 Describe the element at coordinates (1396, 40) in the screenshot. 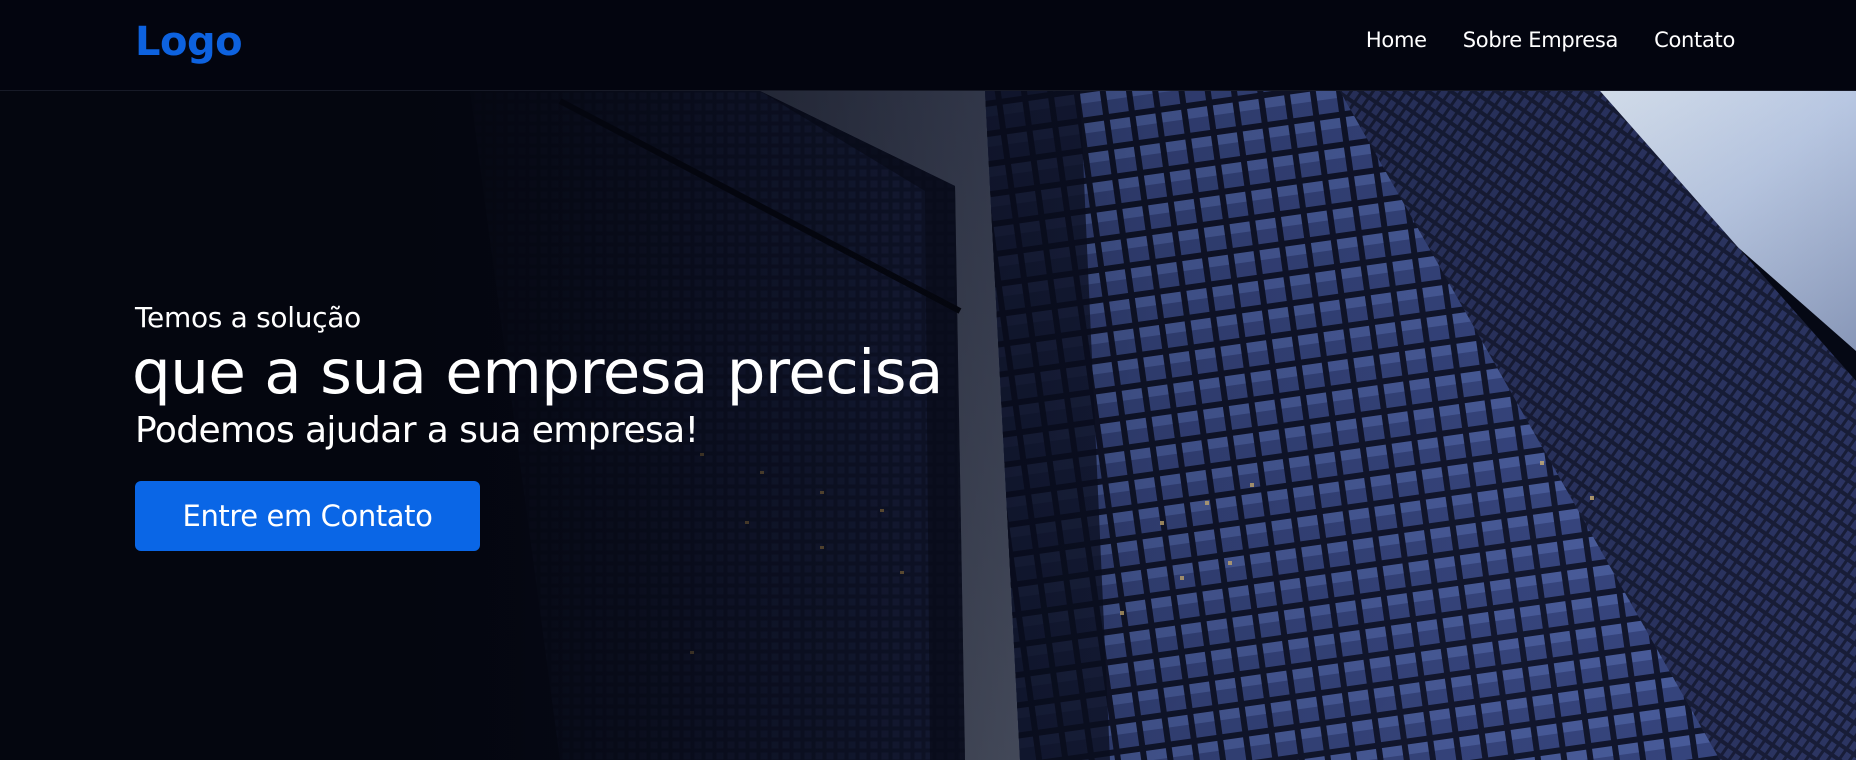

I see `nav-link-home: Home` at that location.